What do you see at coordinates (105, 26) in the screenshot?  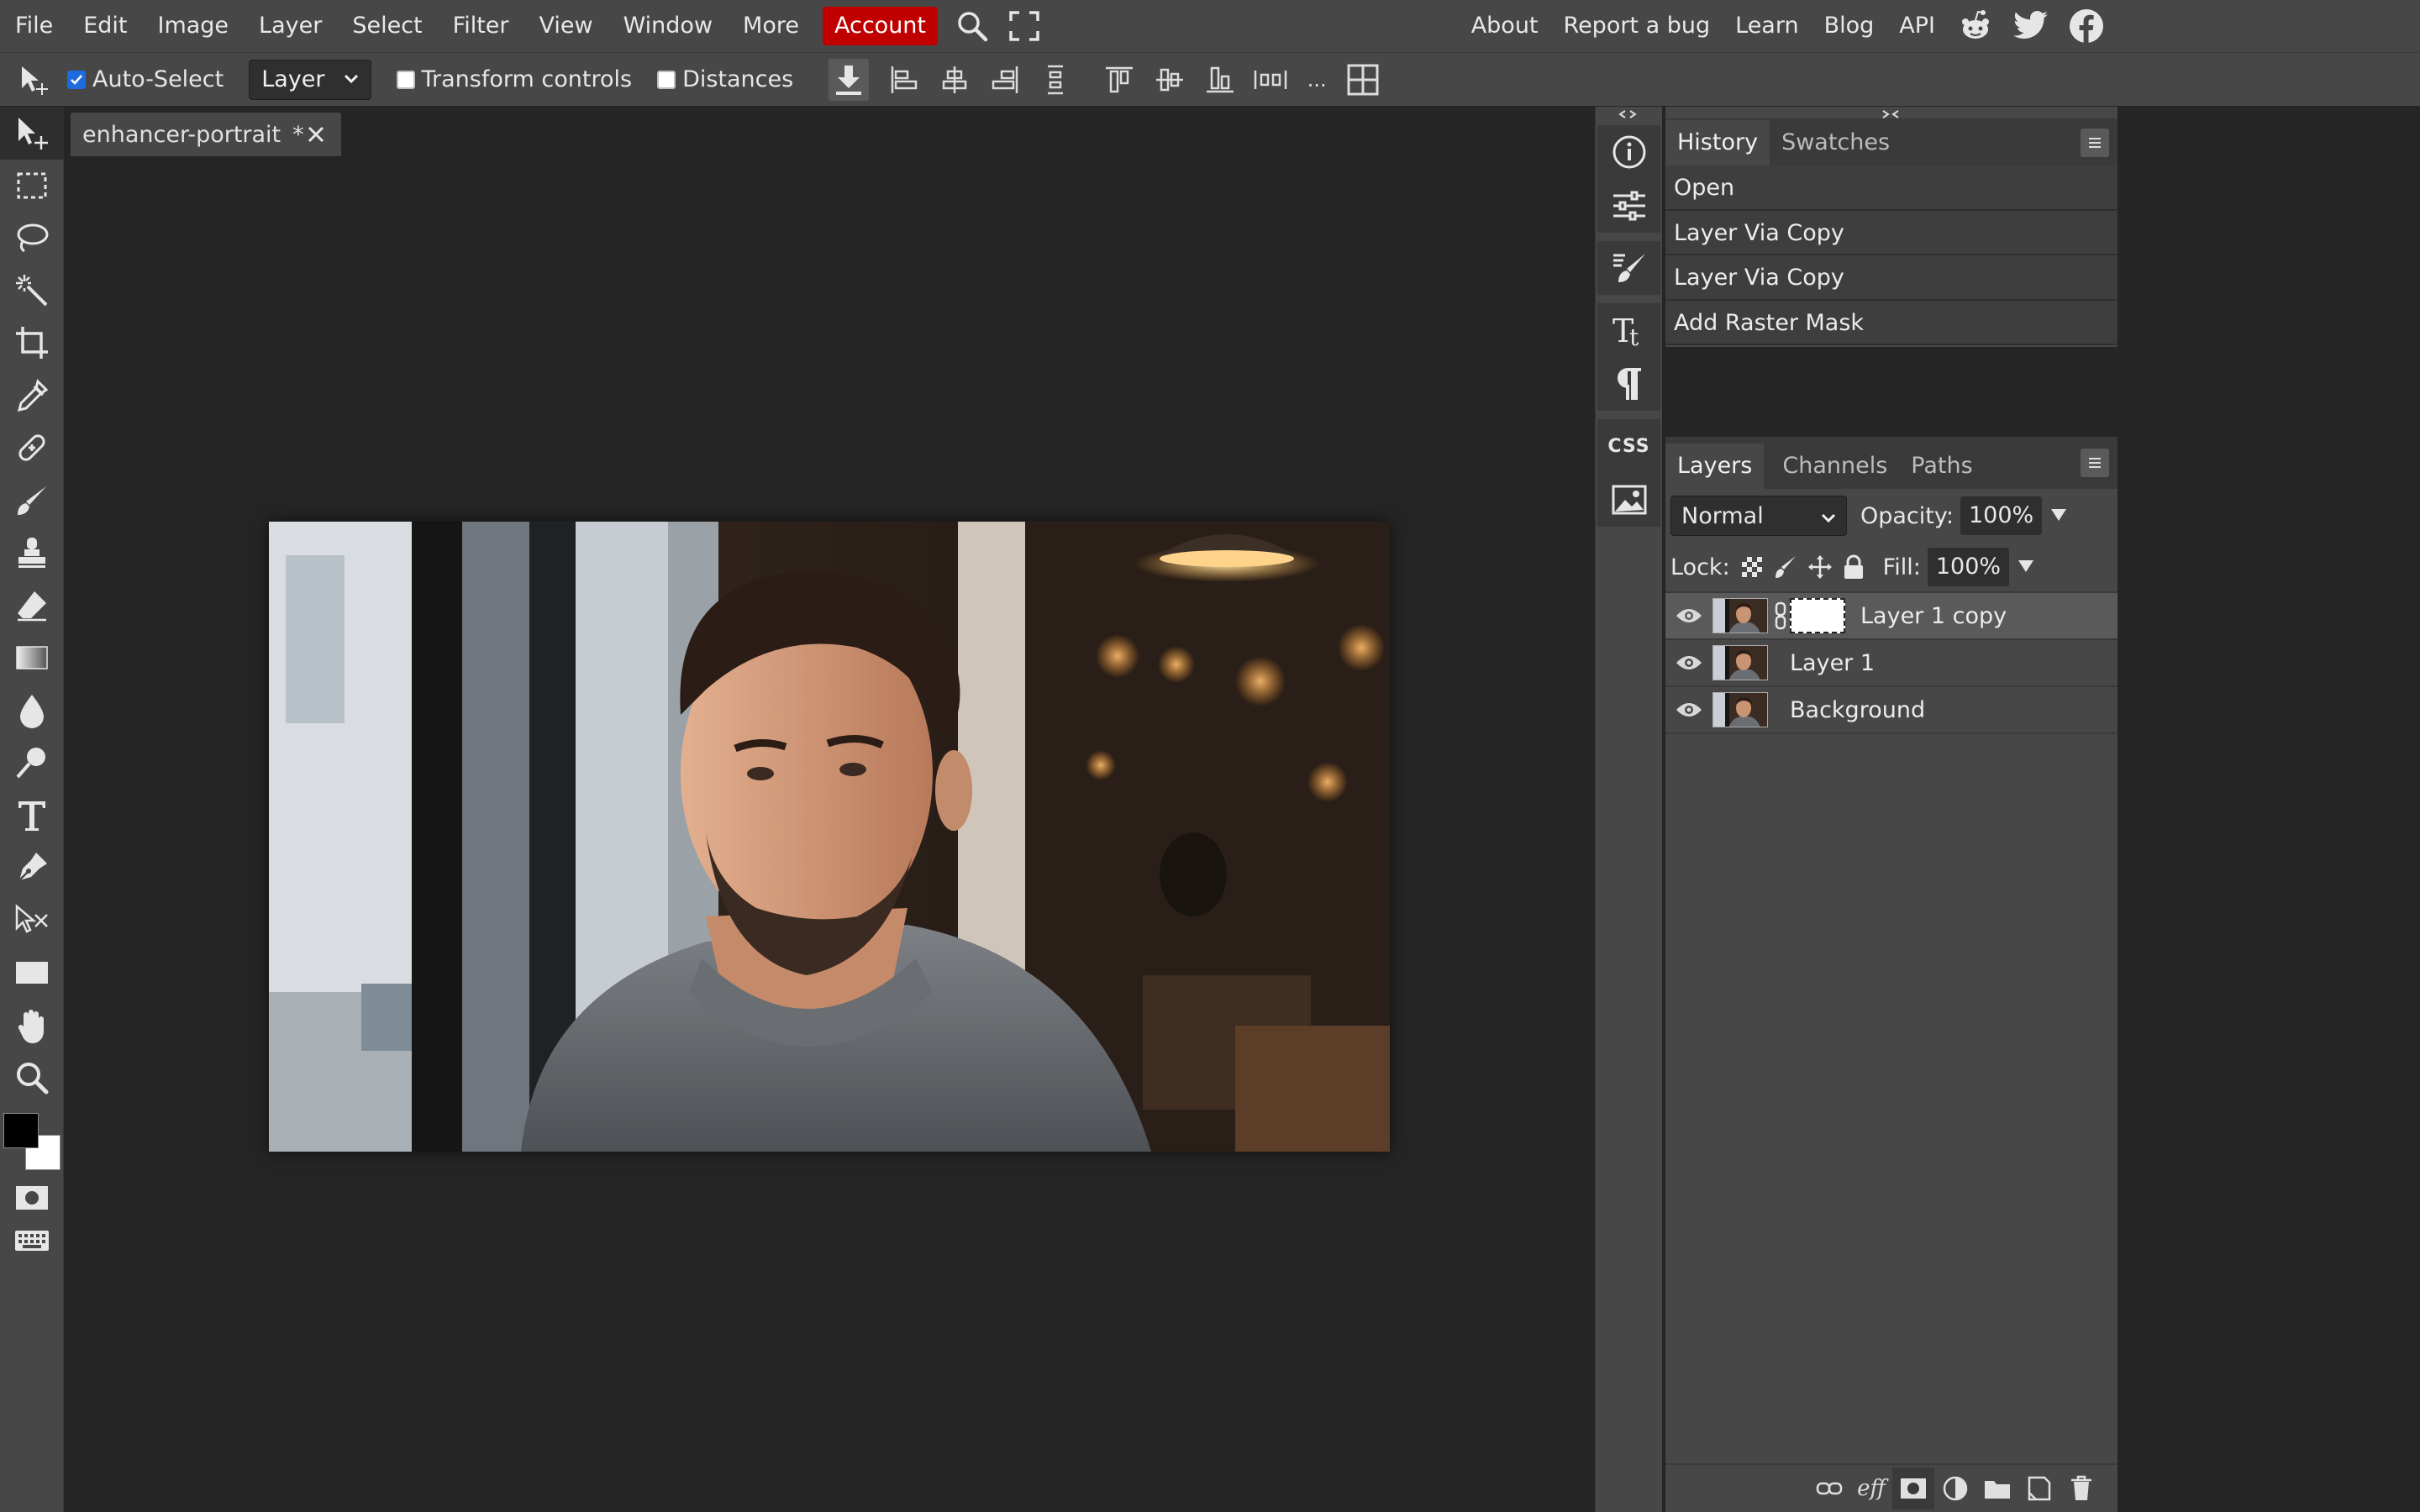 I see `menu-edit: Edit` at bounding box center [105, 26].